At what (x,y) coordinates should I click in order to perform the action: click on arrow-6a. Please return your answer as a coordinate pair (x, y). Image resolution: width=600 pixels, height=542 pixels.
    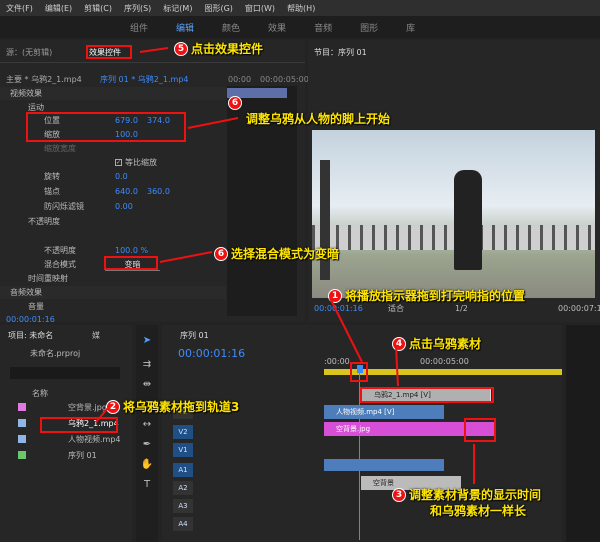
    Looking at the image, I should click on (213, 123).